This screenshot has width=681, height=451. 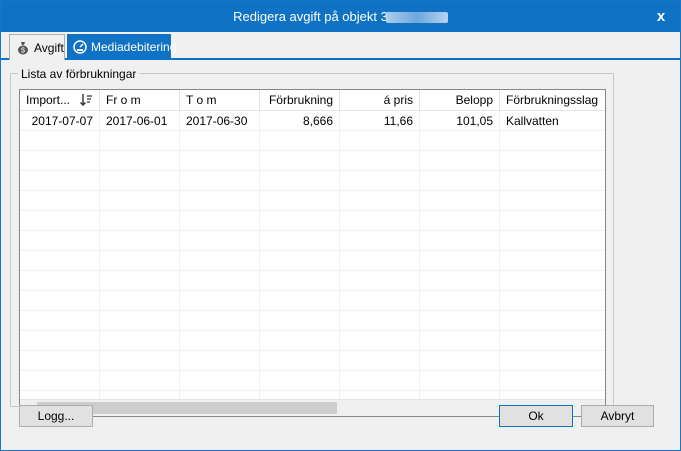 What do you see at coordinates (536, 416) in the screenshot?
I see `ok-button: Ok` at bounding box center [536, 416].